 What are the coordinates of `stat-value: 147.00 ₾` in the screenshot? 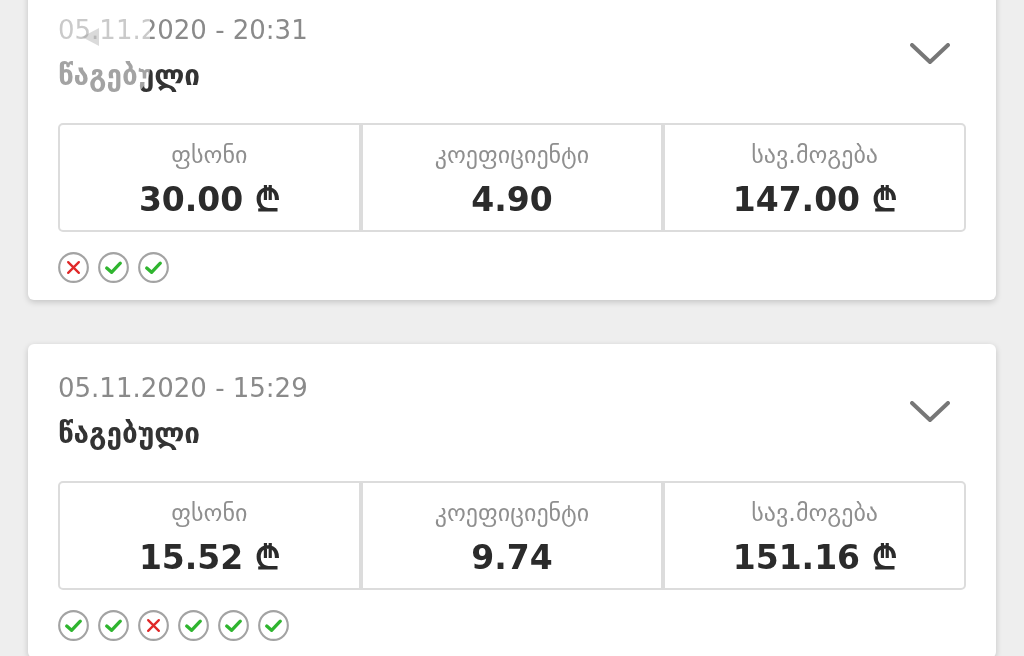 It's located at (814, 200).